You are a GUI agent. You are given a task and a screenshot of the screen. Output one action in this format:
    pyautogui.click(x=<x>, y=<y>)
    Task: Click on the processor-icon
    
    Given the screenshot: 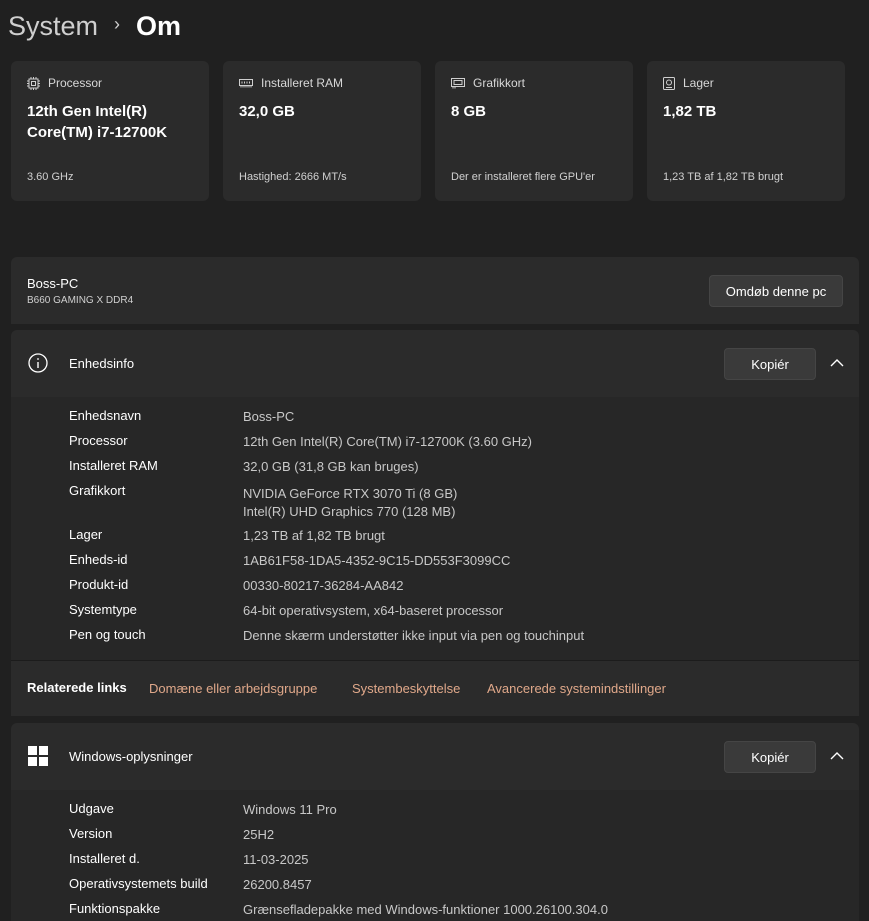 What is the action you would take?
    pyautogui.click(x=33, y=83)
    